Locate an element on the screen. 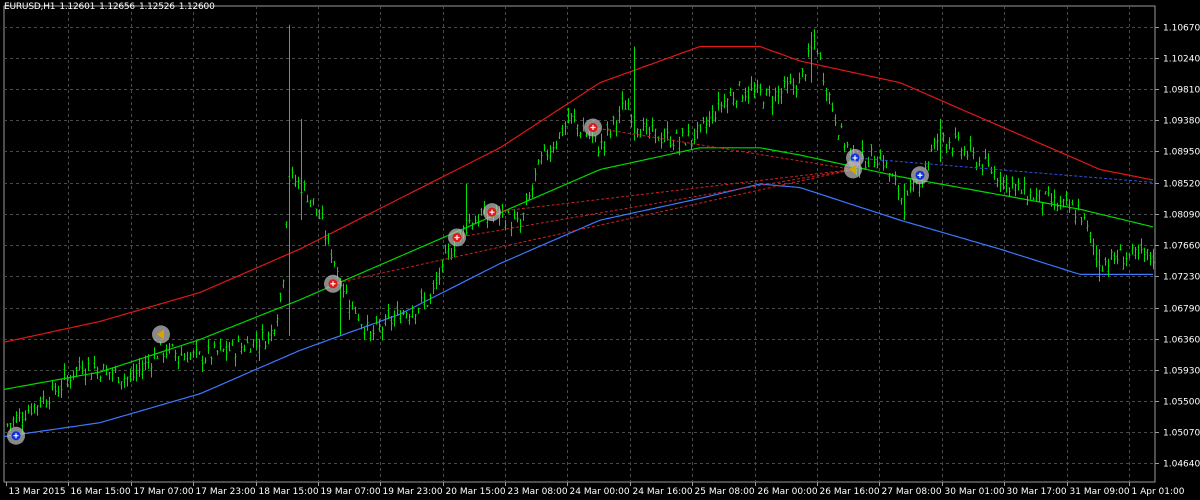  time-axis-label: 31 Mar 09:00 is located at coordinates (1100, 492).